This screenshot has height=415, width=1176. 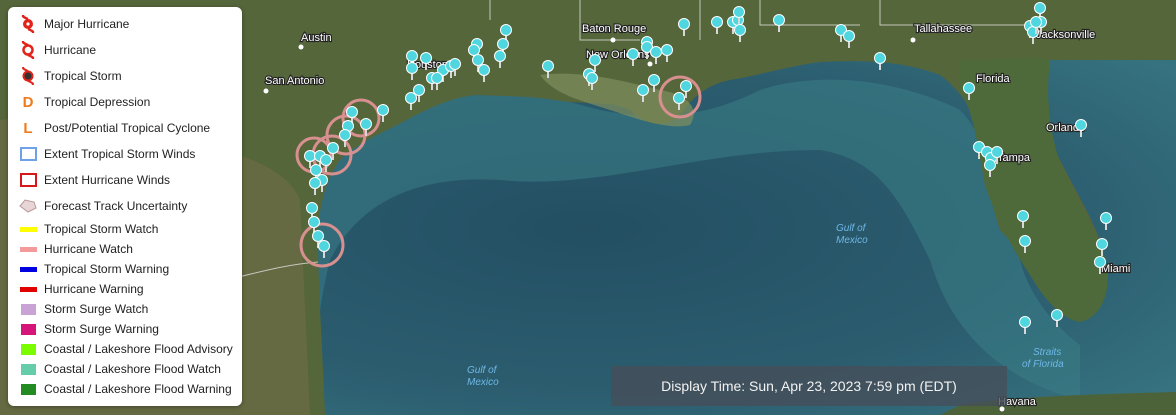 I want to click on legend-label: Hurricane Watch, so click(x=88, y=249).